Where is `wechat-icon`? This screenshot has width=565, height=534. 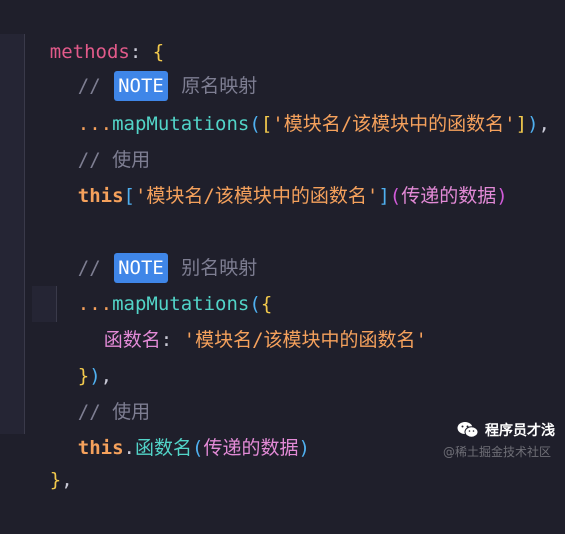 wechat-icon is located at coordinates (468, 430).